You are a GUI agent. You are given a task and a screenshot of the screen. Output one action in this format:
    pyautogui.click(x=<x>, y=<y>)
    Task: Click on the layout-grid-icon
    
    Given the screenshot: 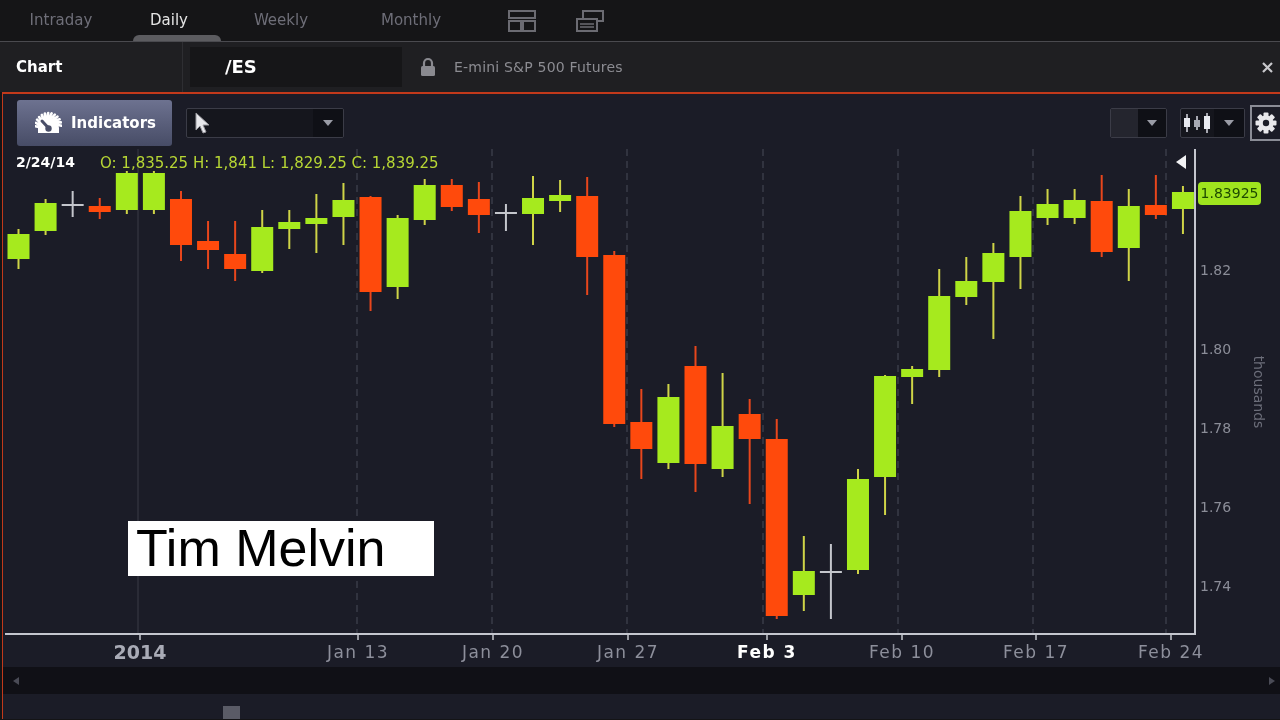 What is the action you would take?
    pyautogui.click(x=522, y=20)
    